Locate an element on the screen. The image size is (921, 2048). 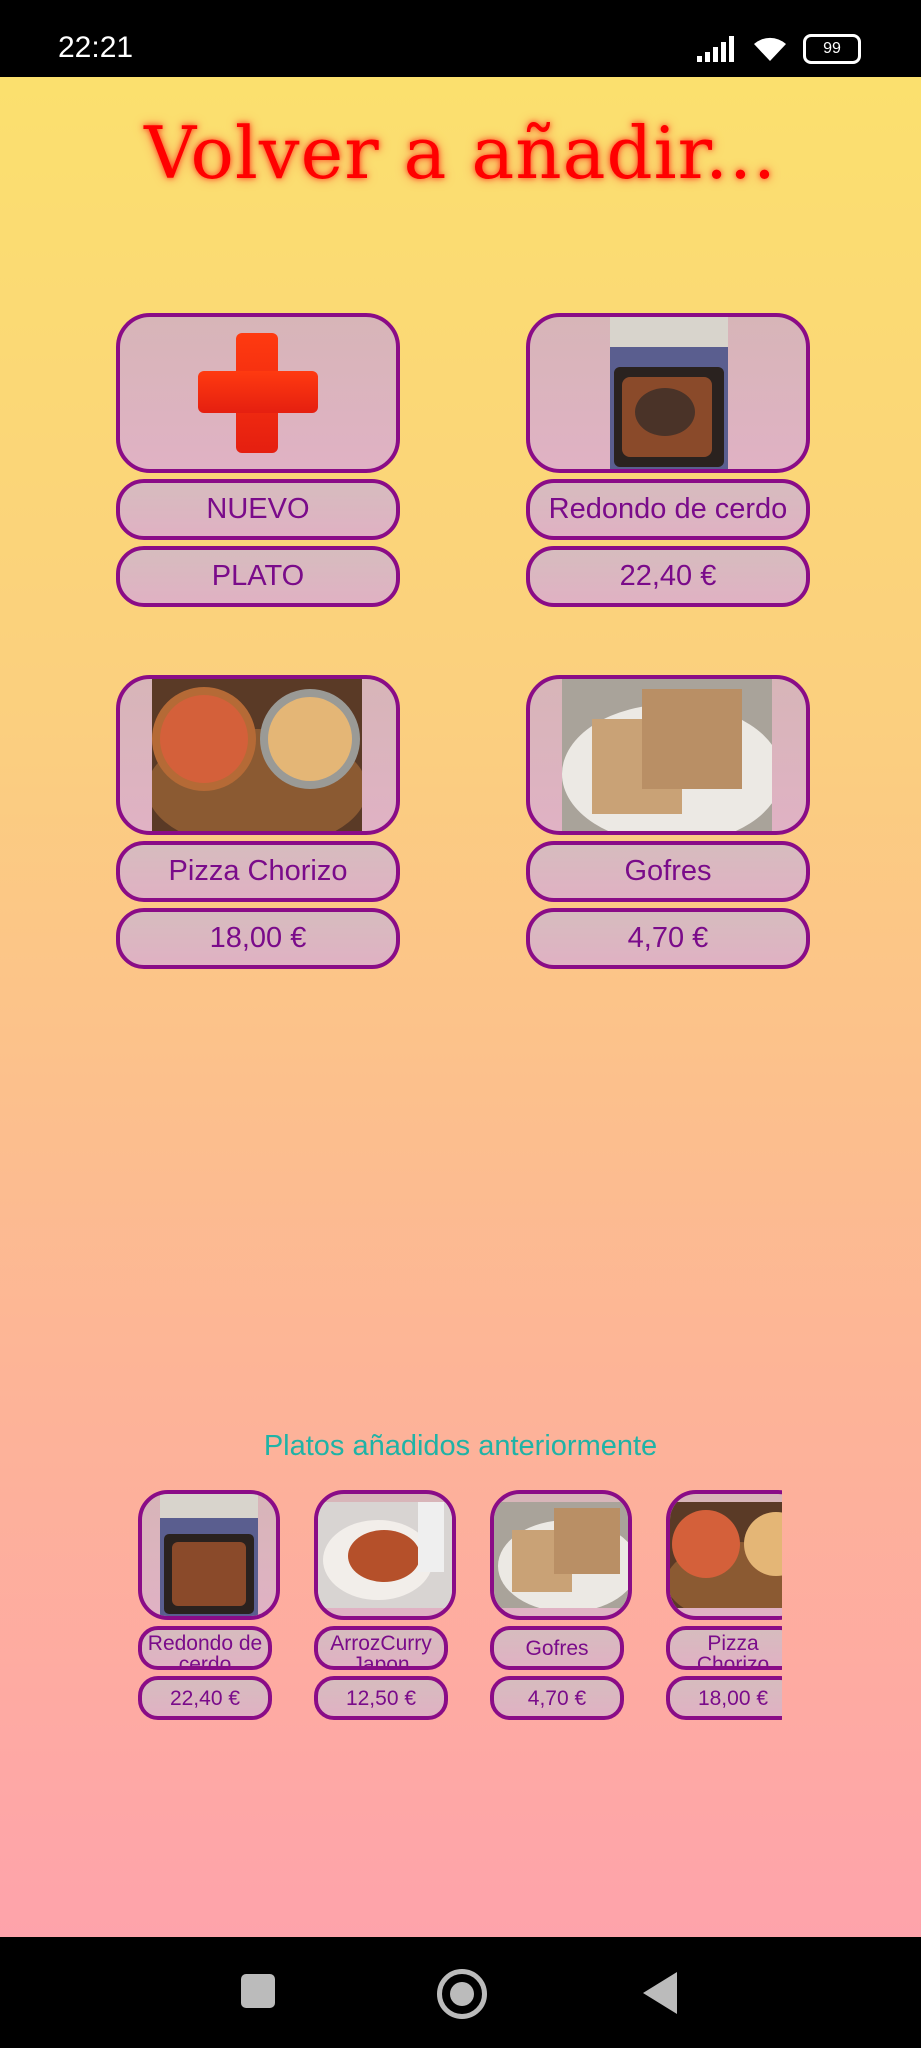
dish-card-redondo: Redondo de cerdo 22,40 € is located at coordinates (668, 460).